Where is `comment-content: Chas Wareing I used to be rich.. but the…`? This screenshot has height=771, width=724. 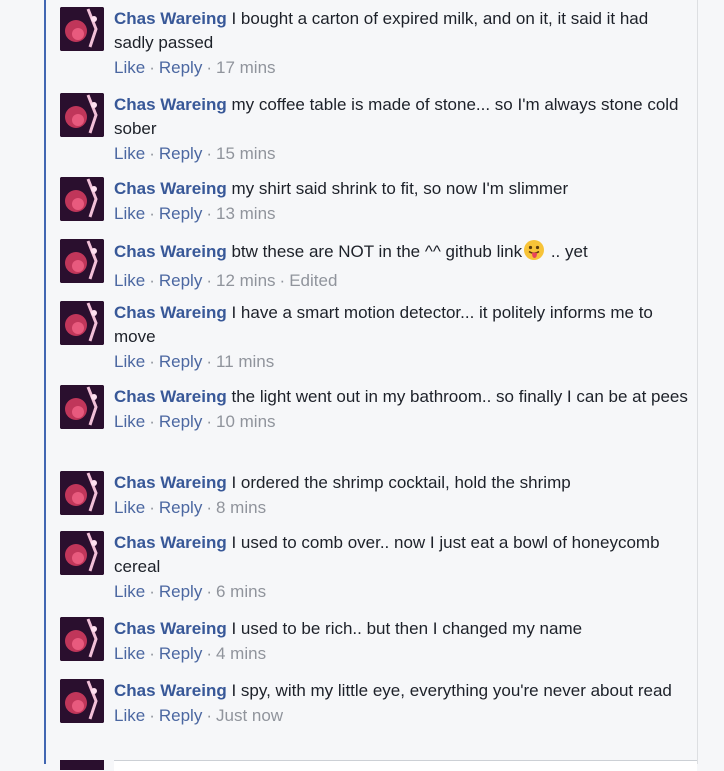
comment-content: Chas Wareing I used to be rich.. but the… is located at coordinates (401, 629).